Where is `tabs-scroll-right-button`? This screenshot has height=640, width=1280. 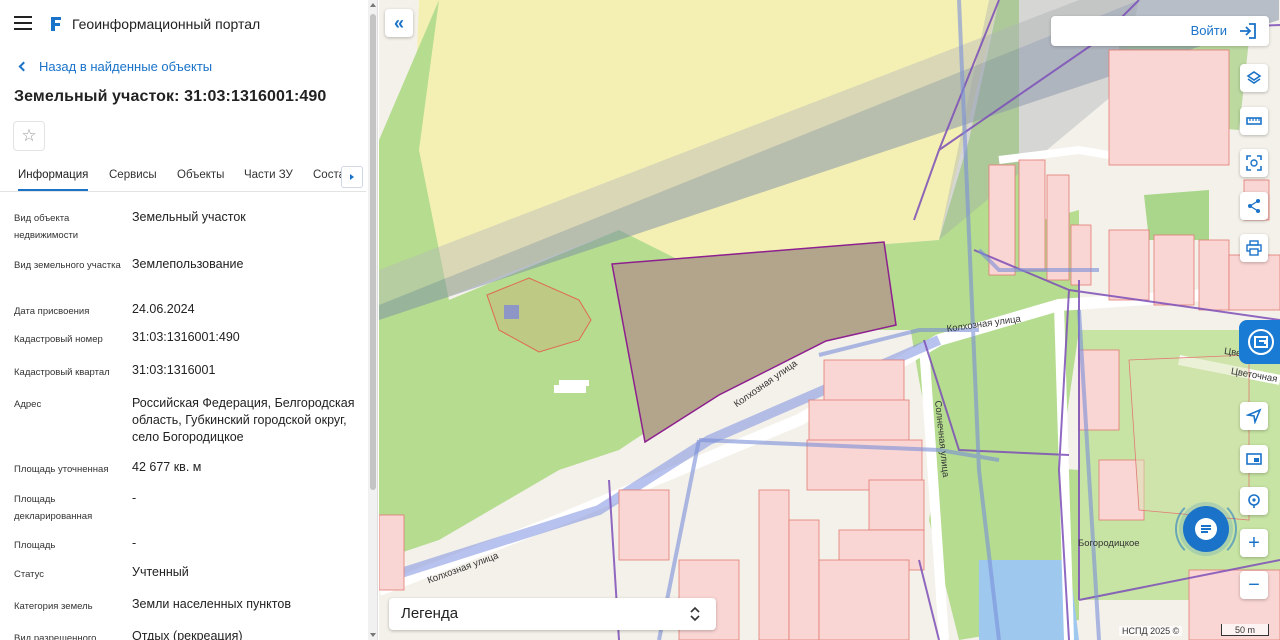 tabs-scroll-right-button is located at coordinates (352, 177).